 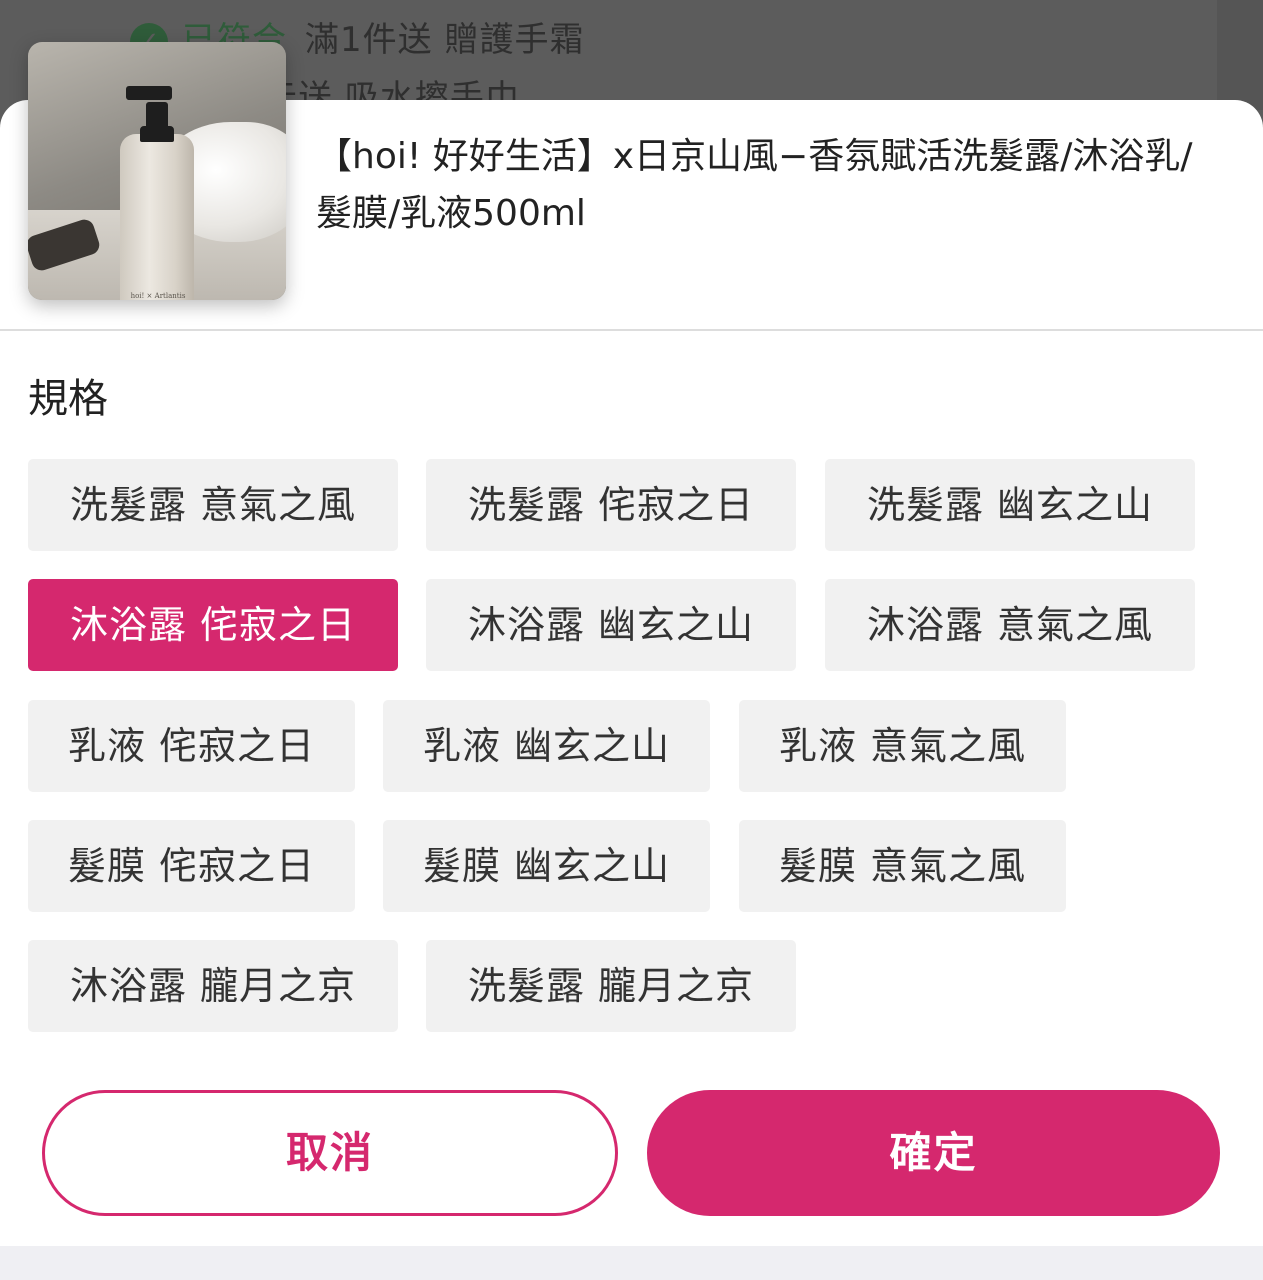 What do you see at coordinates (157, 134) in the screenshot?
I see `bottle-cap` at bounding box center [157, 134].